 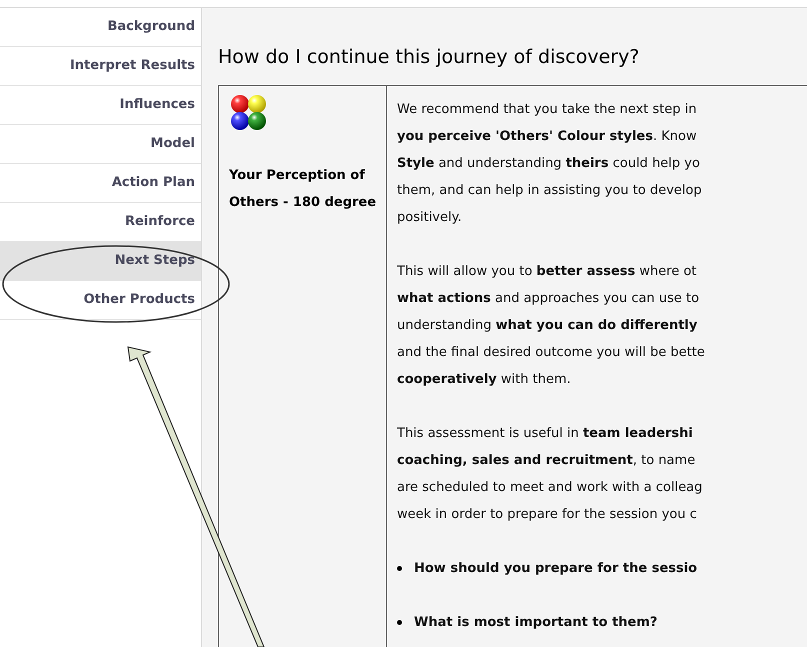 I want to click on text-line: This assessment is useful in team leadershi, so click(x=545, y=434).